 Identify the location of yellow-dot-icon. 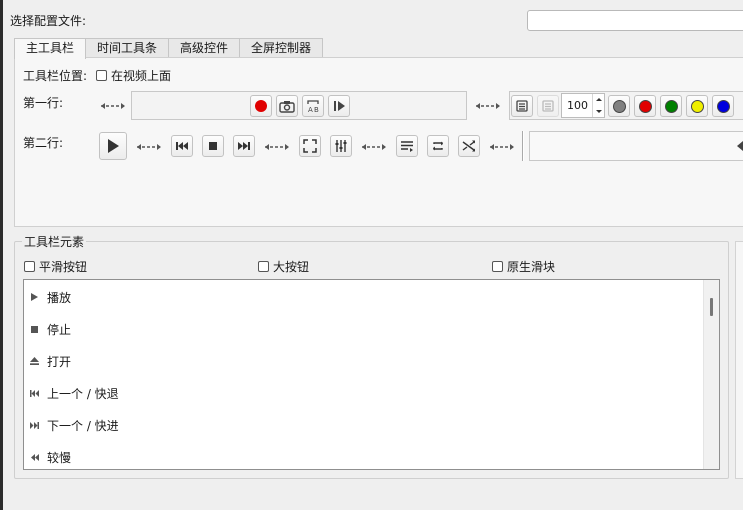
(697, 106).